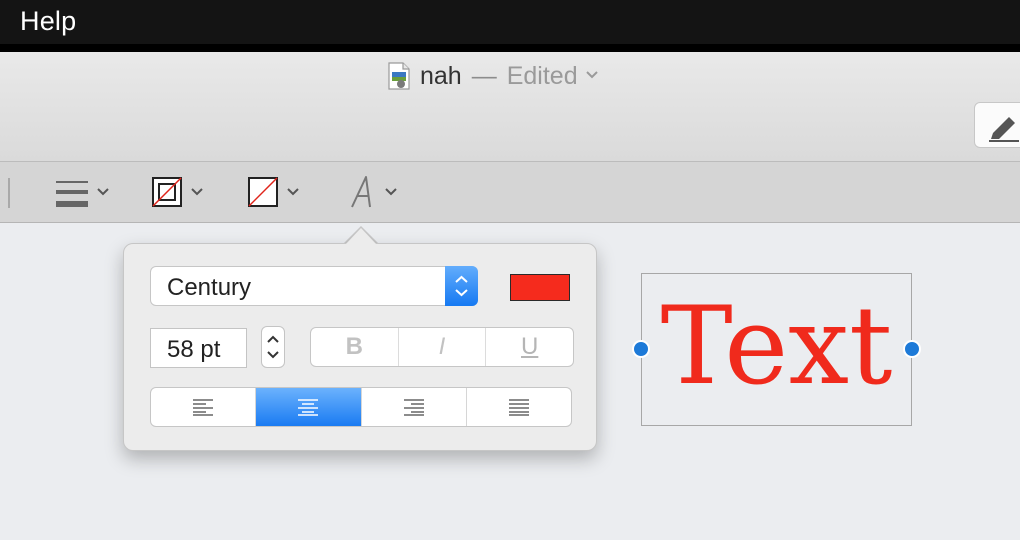  Describe the element at coordinates (542, 75) in the screenshot. I see `edited-status: Edited` at that location.